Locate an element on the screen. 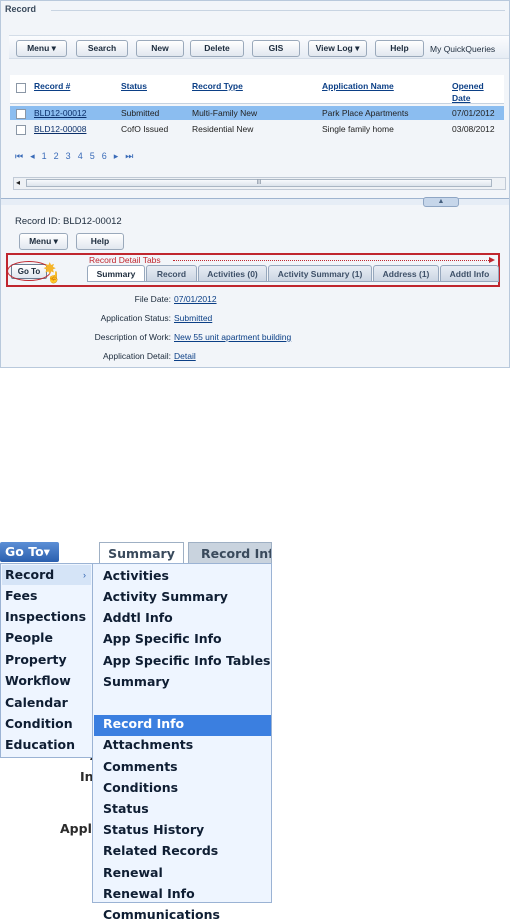  detail-menu-button: Menu ▾ is located at coordinates (43, 241).